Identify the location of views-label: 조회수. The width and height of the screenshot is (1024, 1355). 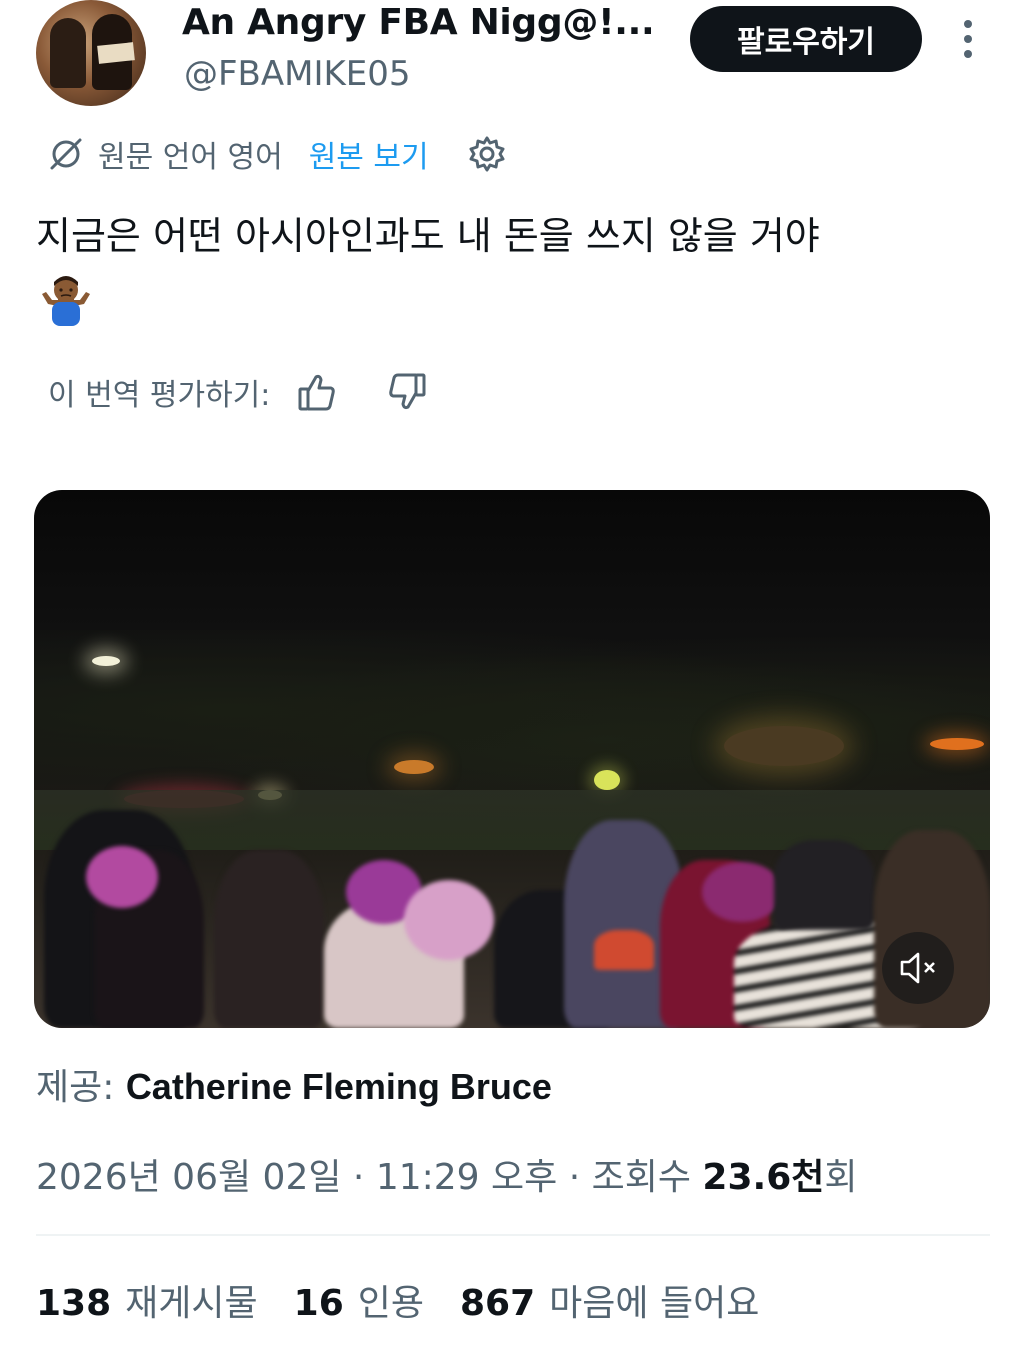
(647, 1177).